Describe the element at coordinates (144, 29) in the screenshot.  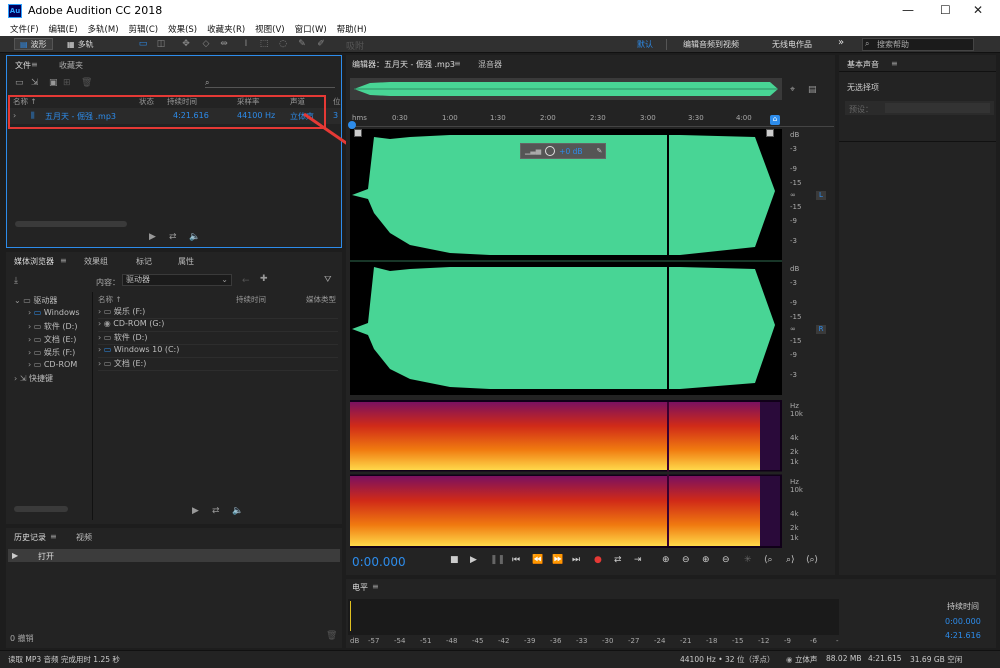
I see `menu-clip: 剪辑(C)` at that location.